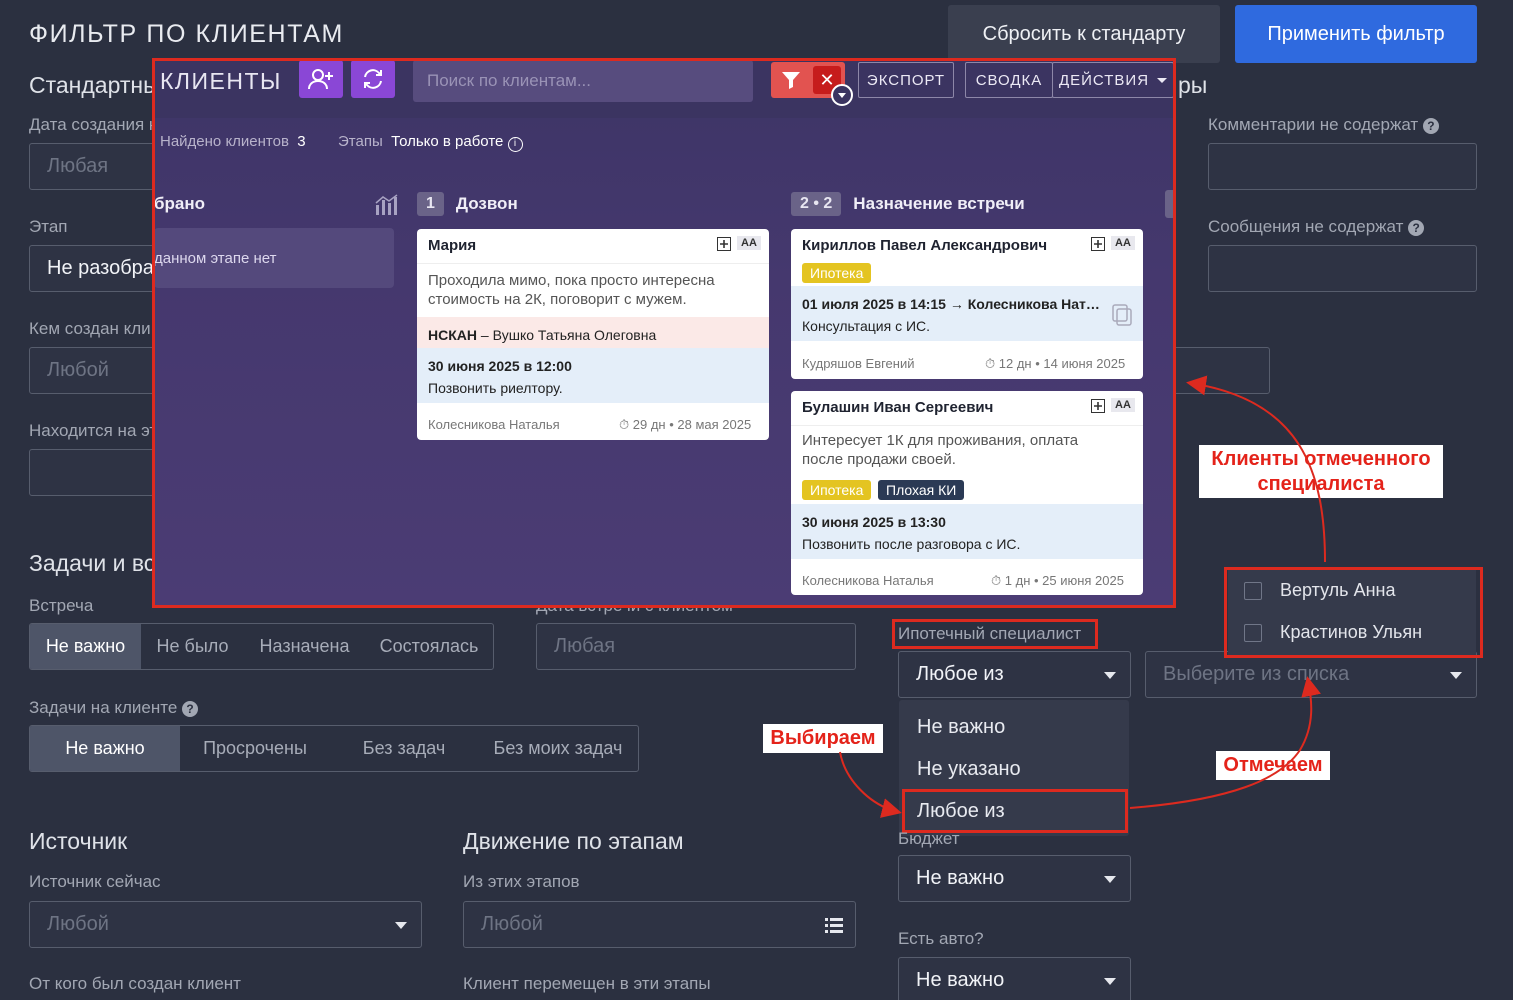 The image size is (1513, 1000). Describe the element at coordinates (1082, 596) in the screenshot. I see `annotation-arrows` at that location.